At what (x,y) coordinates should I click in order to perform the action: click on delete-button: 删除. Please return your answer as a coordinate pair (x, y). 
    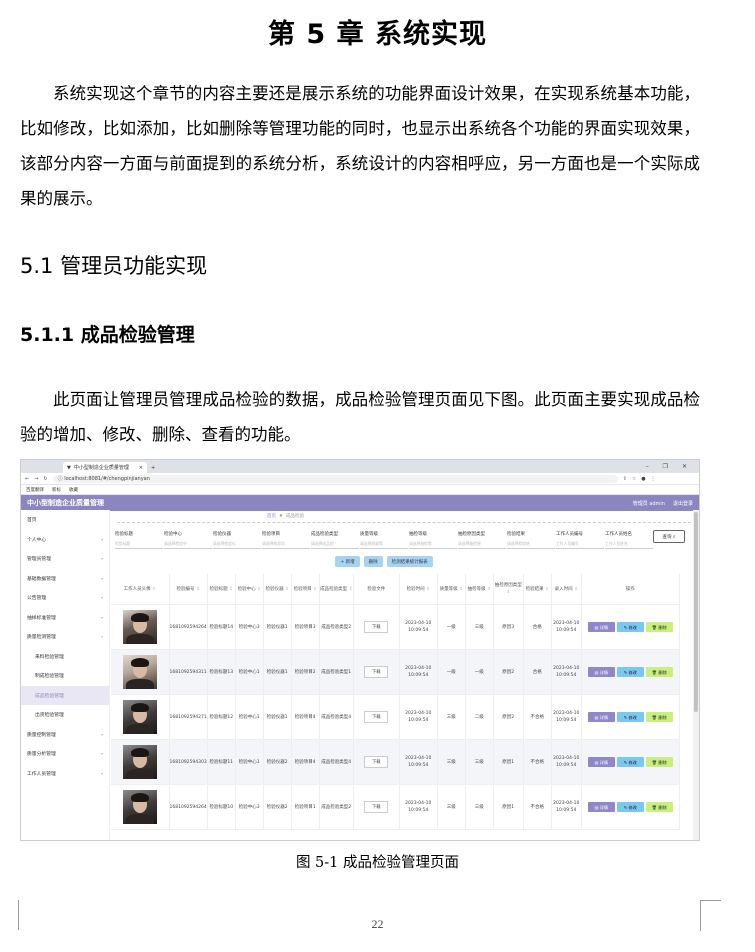
    Looking at the image, I should click on (373, 561).